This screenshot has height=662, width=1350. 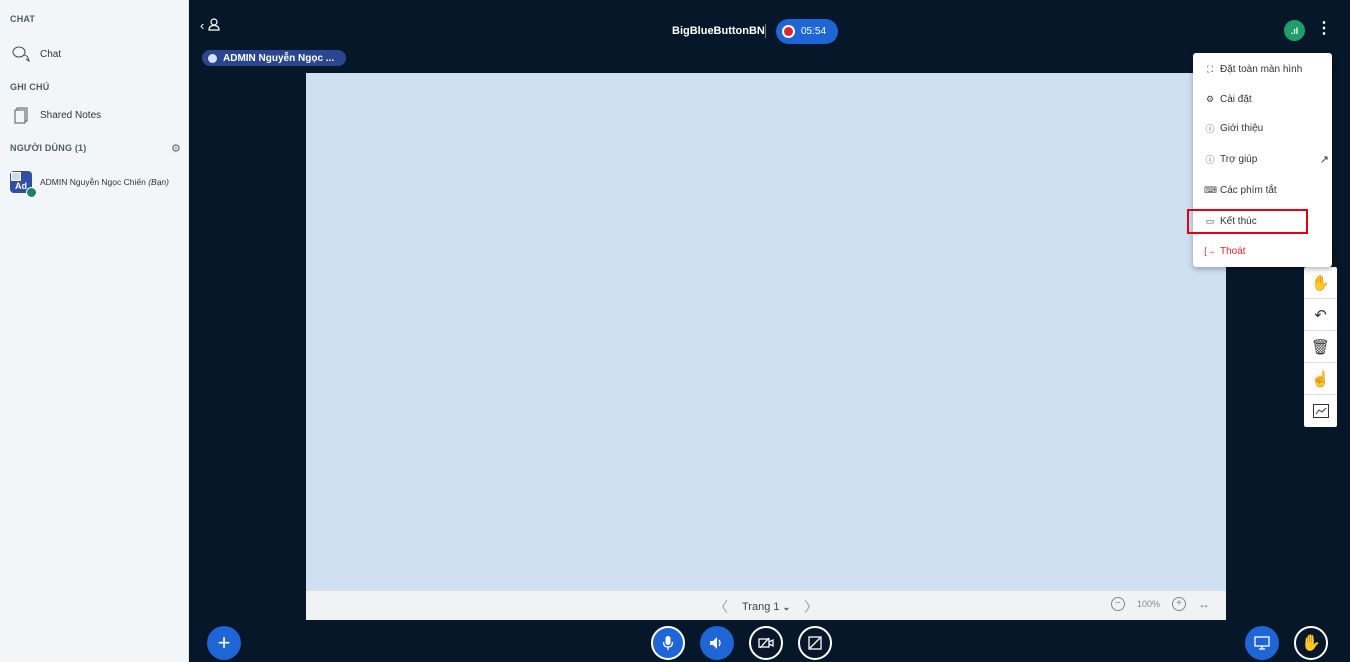 I want to click on users-section-title: NGƯỜI DÙNG (1), so click(x=48, y=148).